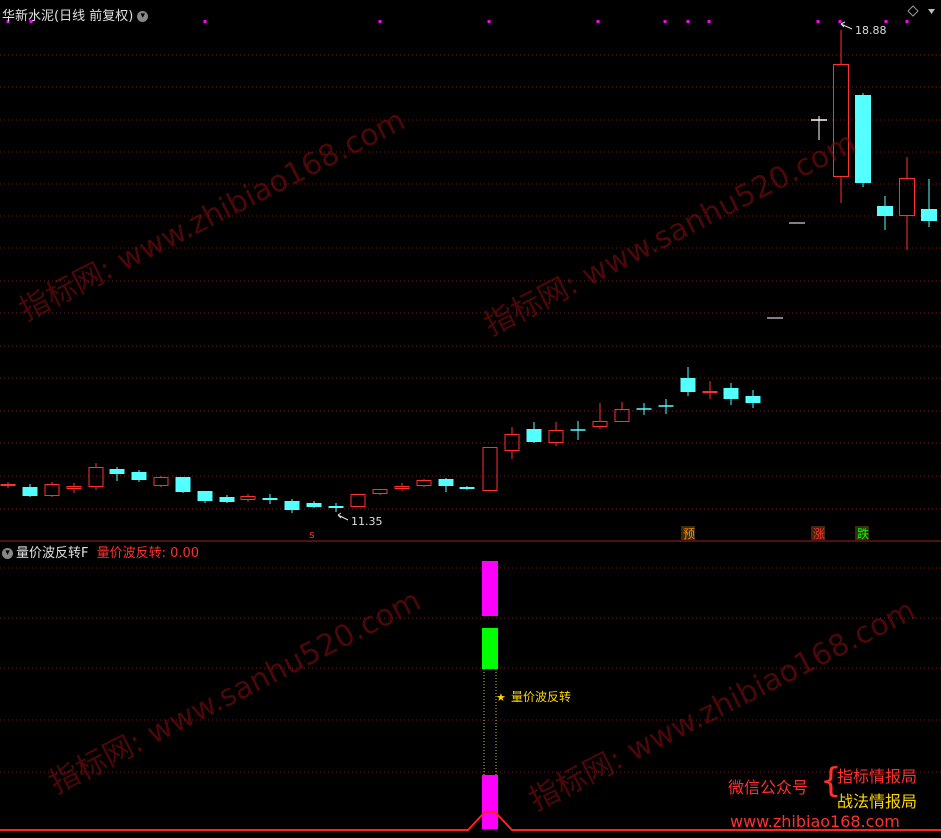 The image size is (941, 838). Describe the element at coordinates (689, 534) in the screenshot. I see `signal-marker: 预` at that location.